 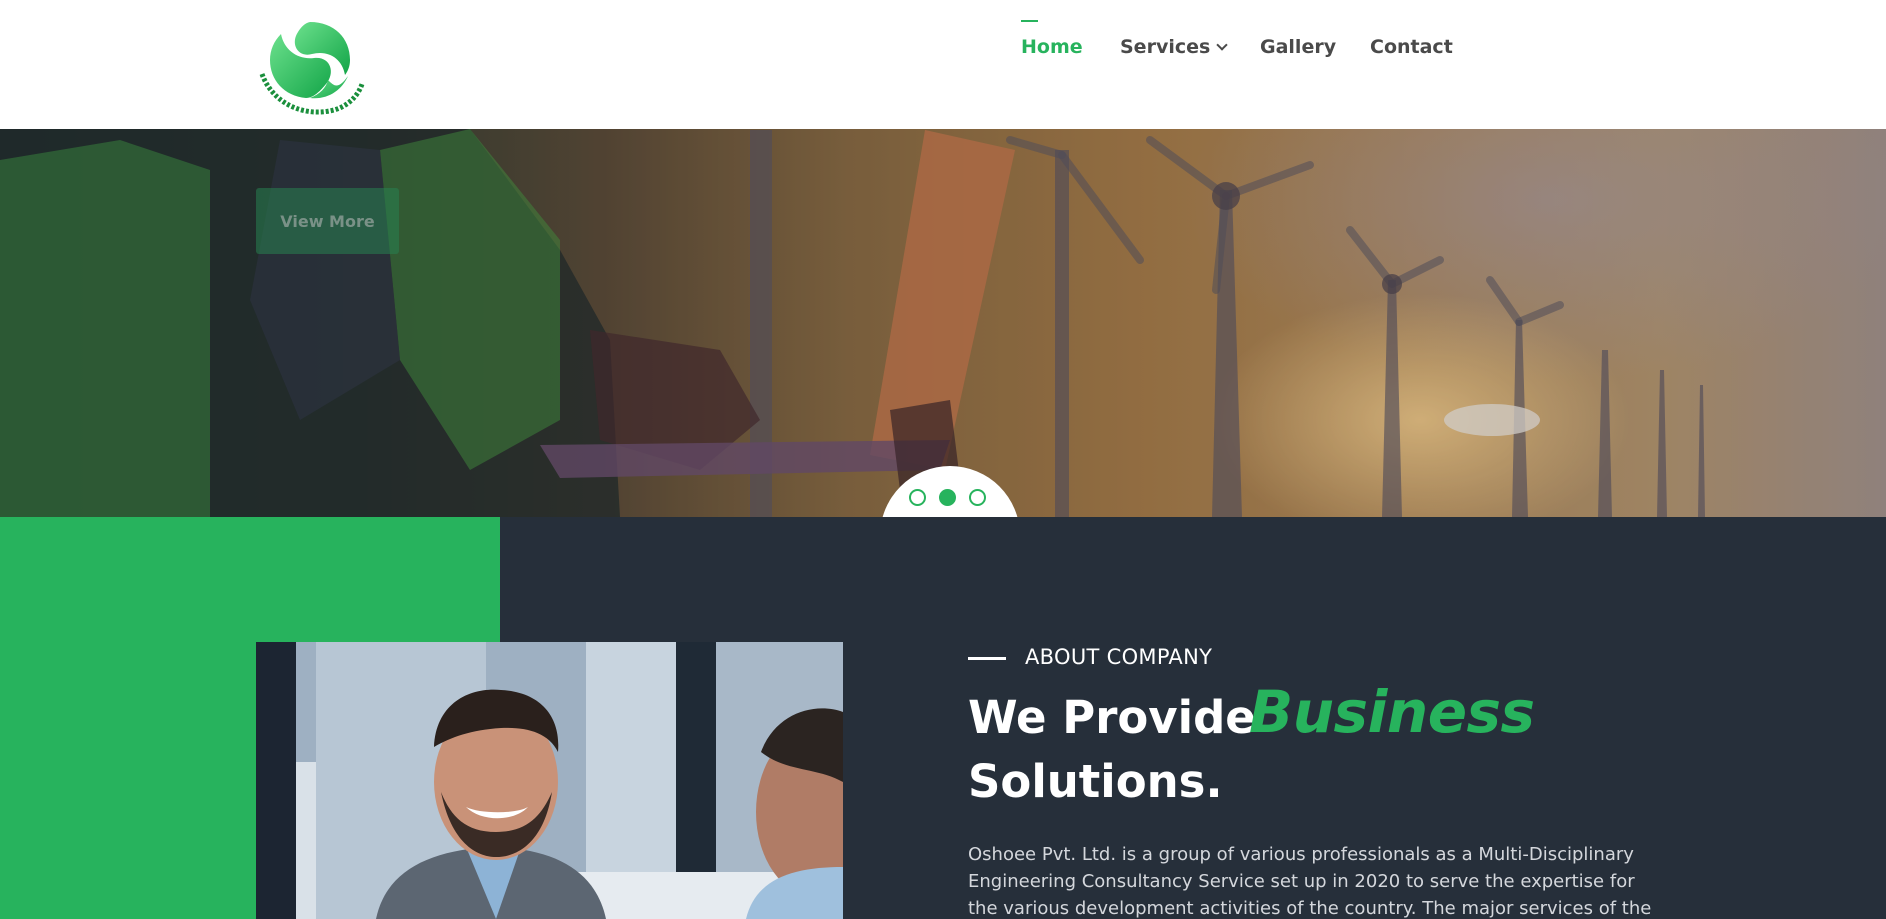 I want to click on view-more-button: View More, so click(x=327, y=221).